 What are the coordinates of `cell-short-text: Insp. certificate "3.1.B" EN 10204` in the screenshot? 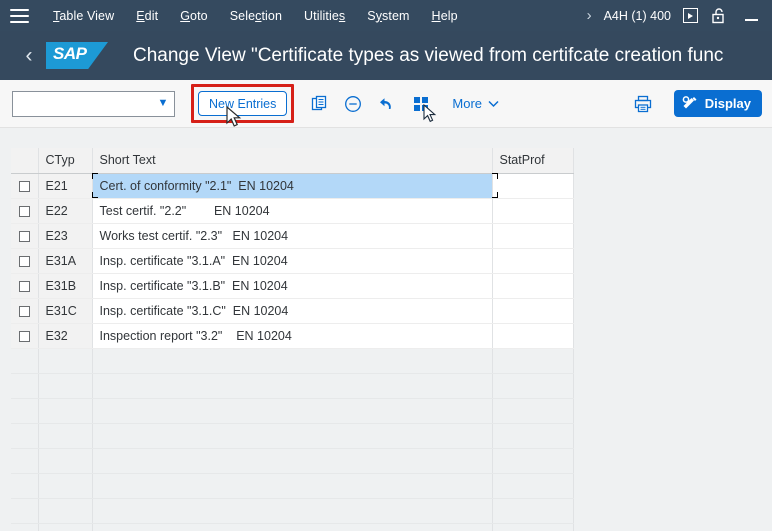 It's located at (292, 286).